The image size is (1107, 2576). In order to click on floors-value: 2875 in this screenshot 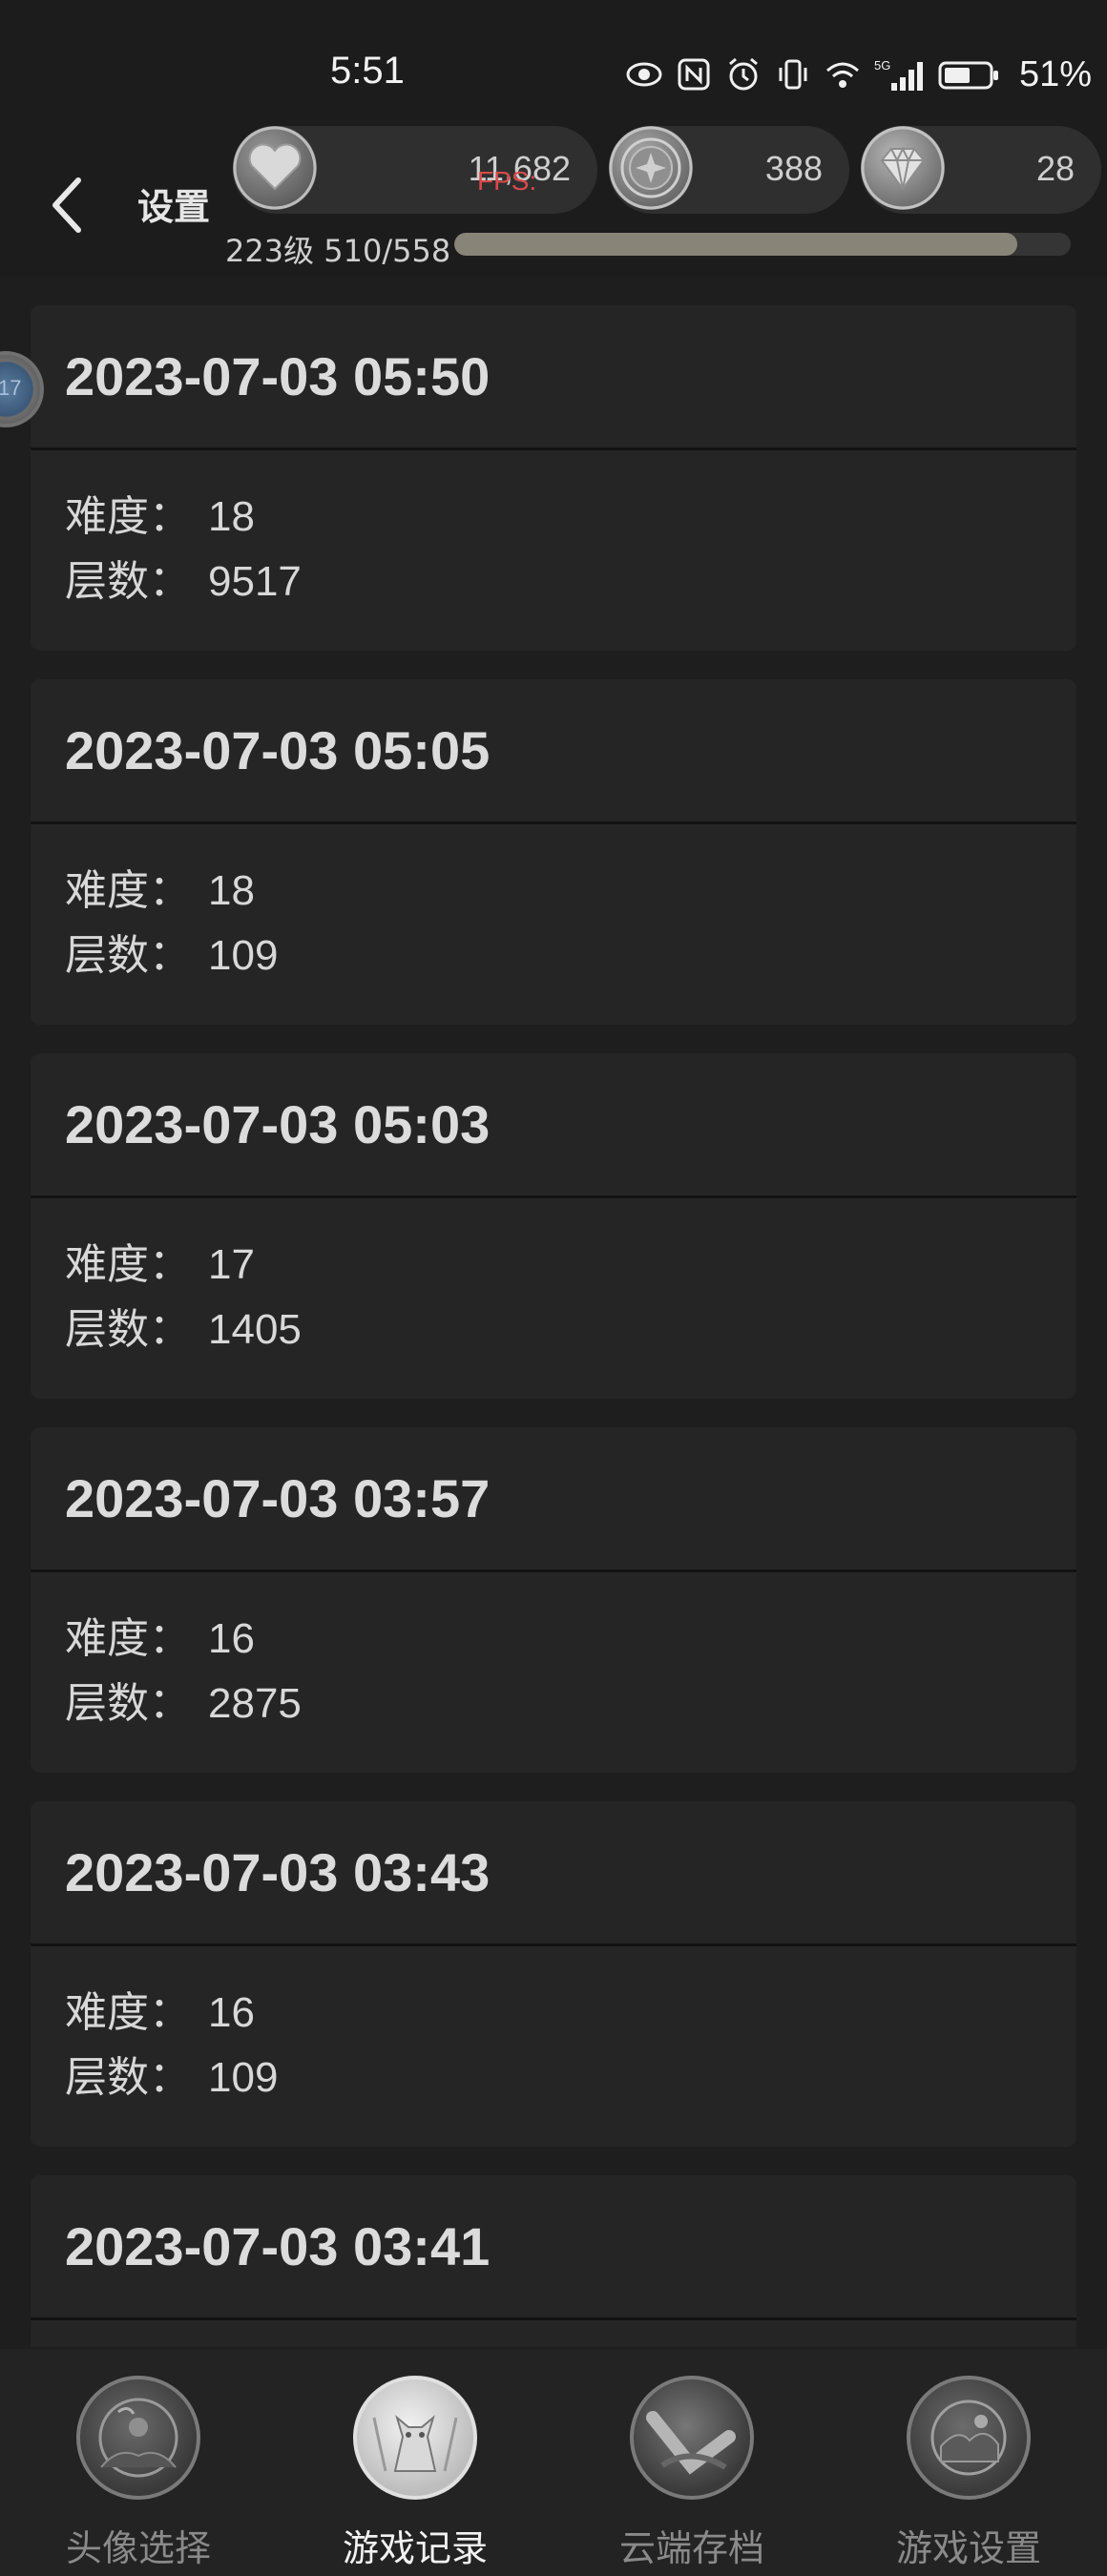, I will do `click(255, 1703)`.